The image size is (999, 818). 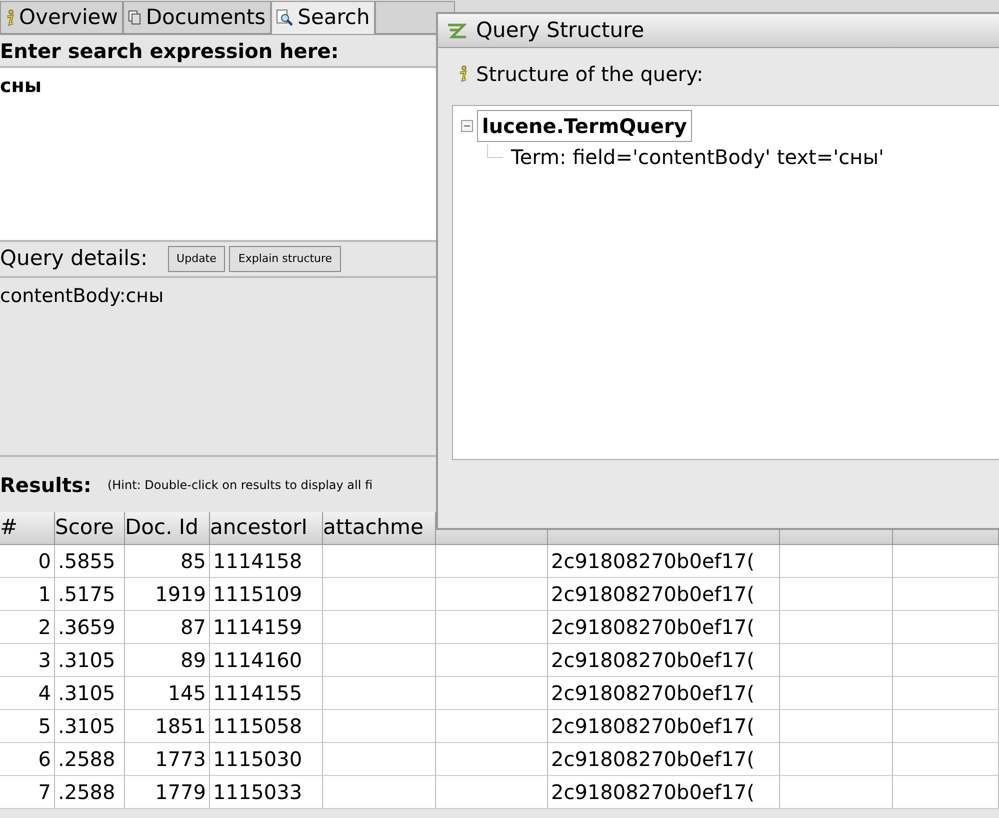 What do you see at coordinates (27, 693) in the screenshot?
I see `table-cell: 4` at bounding box center [27, 693].